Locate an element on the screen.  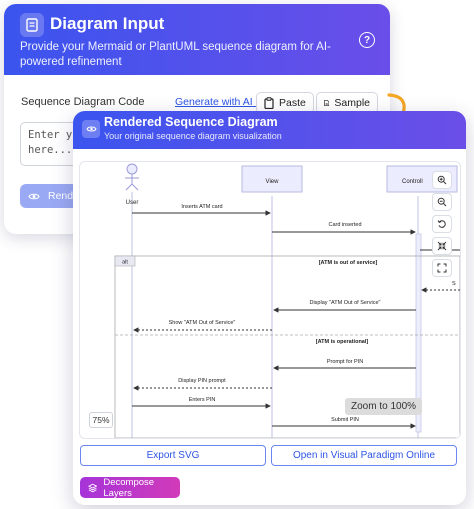
cut-message-label: S is located at coordinates (454, 284).